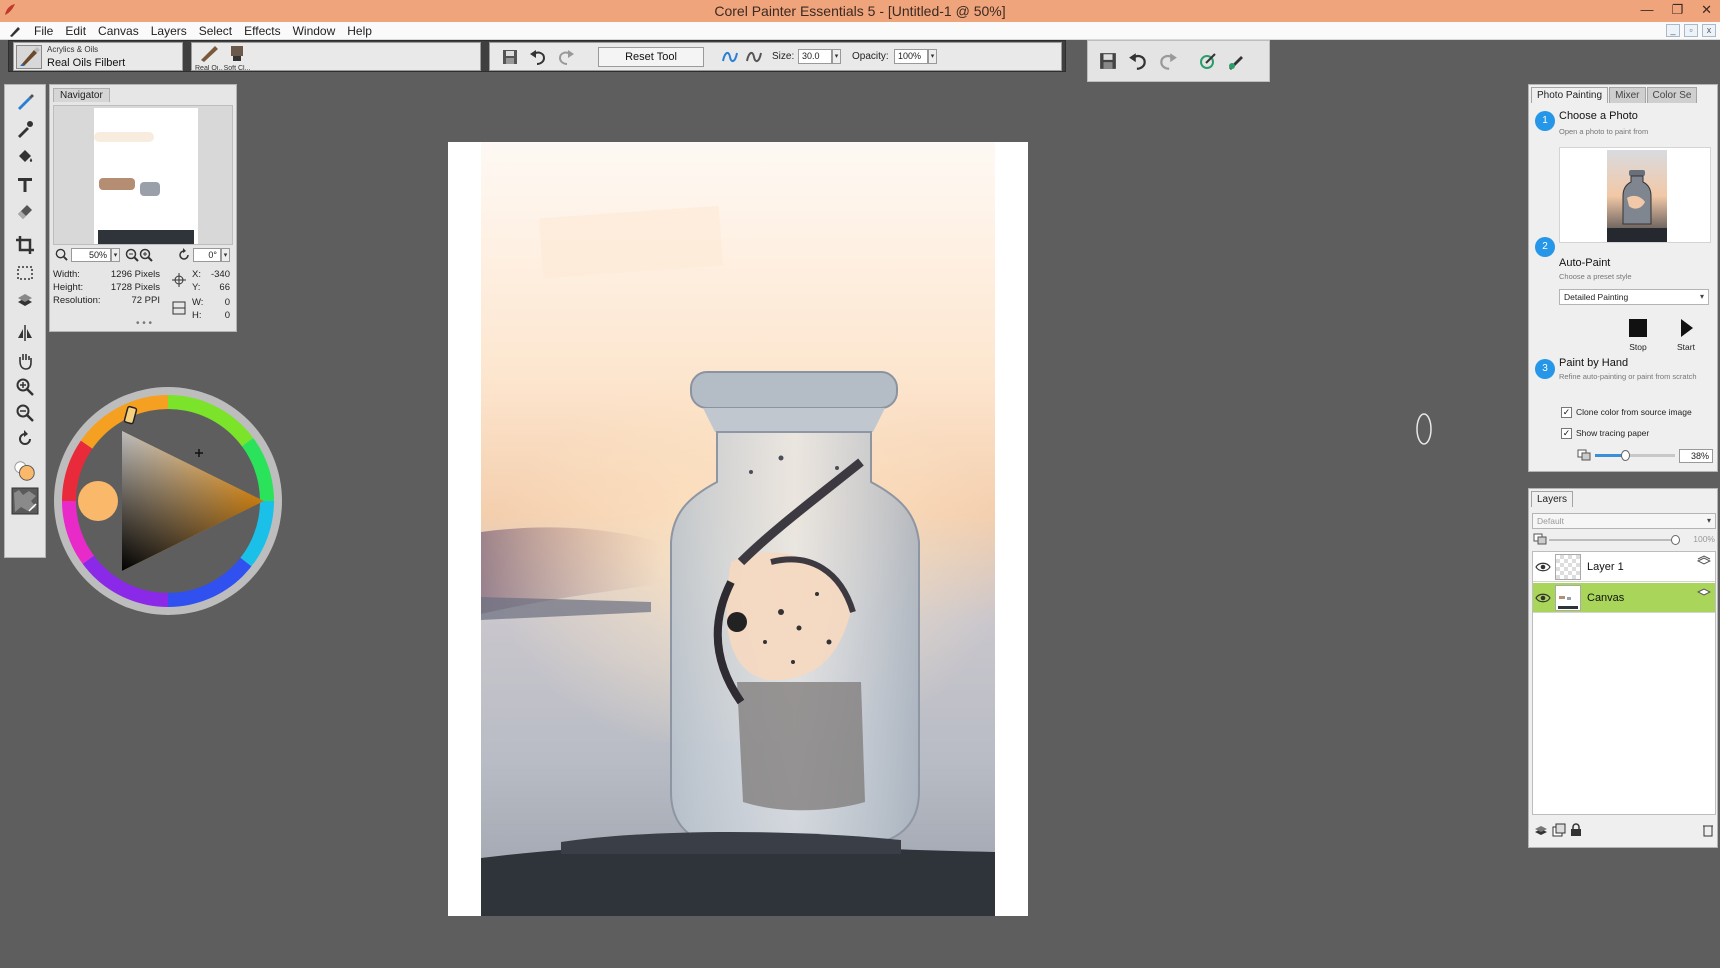 This screenshot has width=1720, height=968. What do you see at coordinates (754, 57) in the screenshot?
I see `stroke-mode-alt-icon` at bounding box center [754, 57].